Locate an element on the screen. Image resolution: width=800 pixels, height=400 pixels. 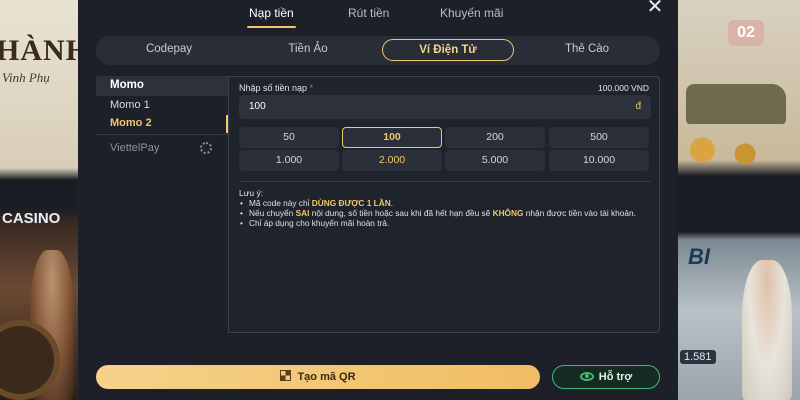
bg-tank-image is located at coordinates (736, 104).